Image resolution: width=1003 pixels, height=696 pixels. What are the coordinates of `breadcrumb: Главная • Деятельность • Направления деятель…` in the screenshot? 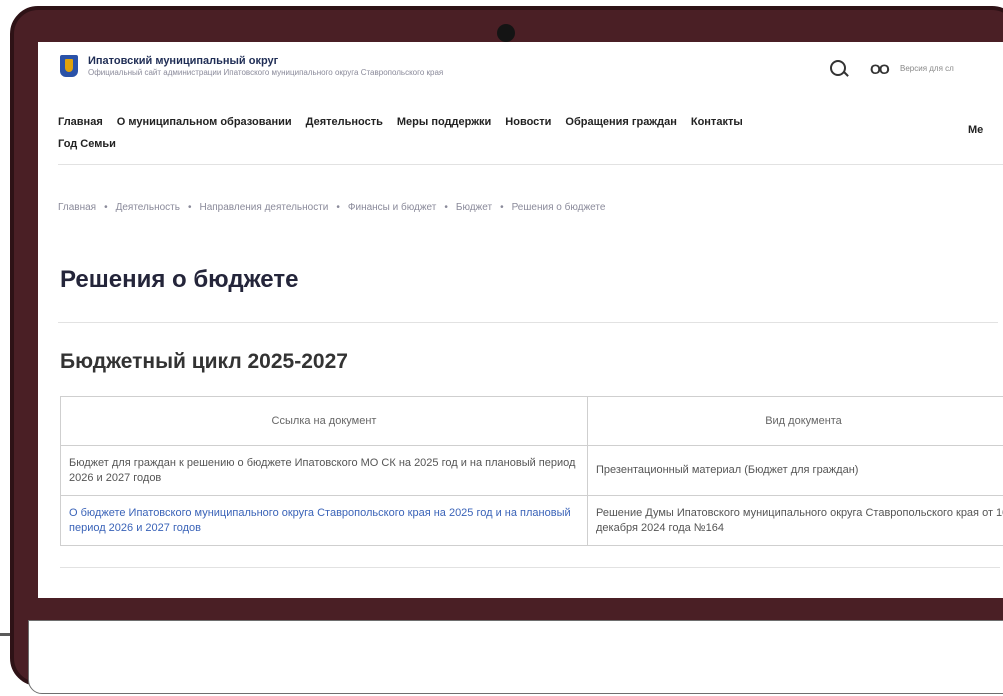 It's located at (331, 207).